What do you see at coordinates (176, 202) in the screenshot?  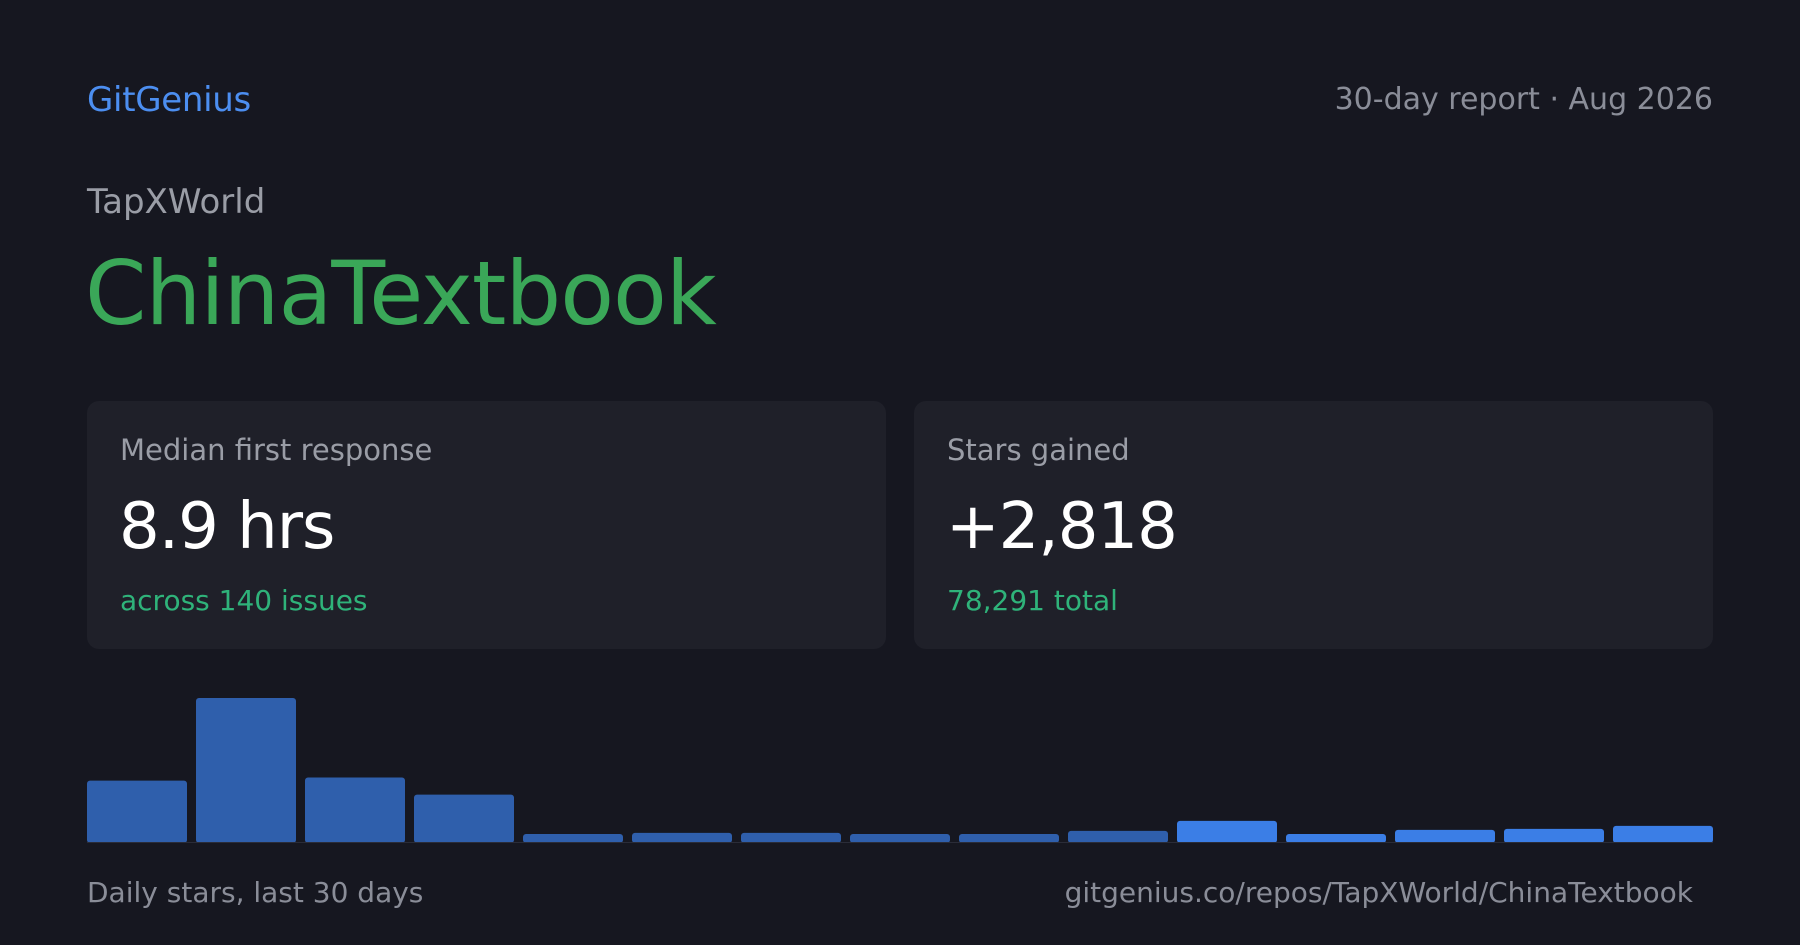 I see `repo-owner: TapXWorld` at bounding box center [176, 202].